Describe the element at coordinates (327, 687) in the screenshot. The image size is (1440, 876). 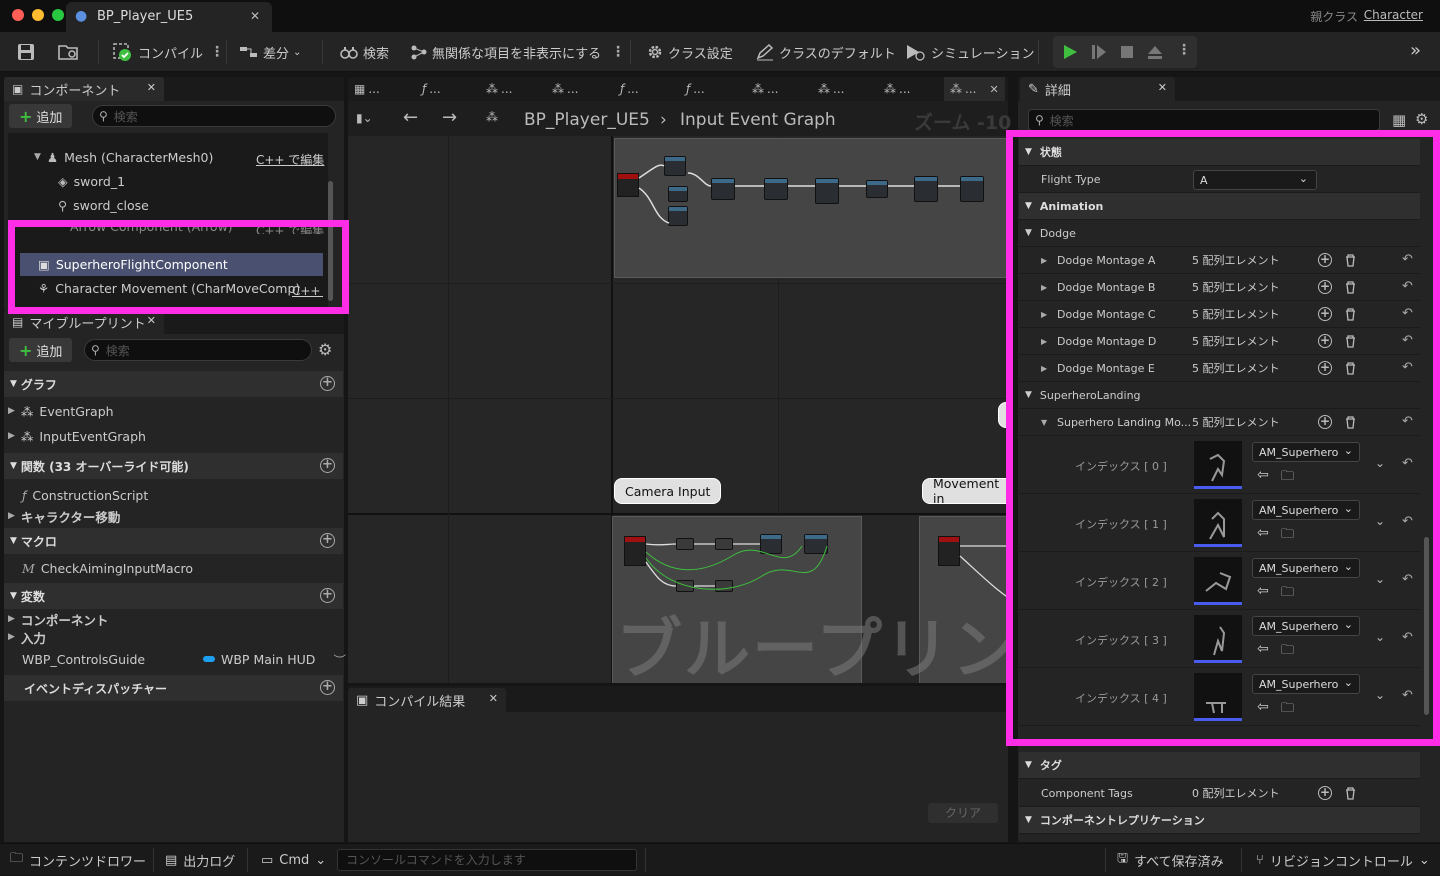
I see `add-dispatcher-icon: +` at that location.